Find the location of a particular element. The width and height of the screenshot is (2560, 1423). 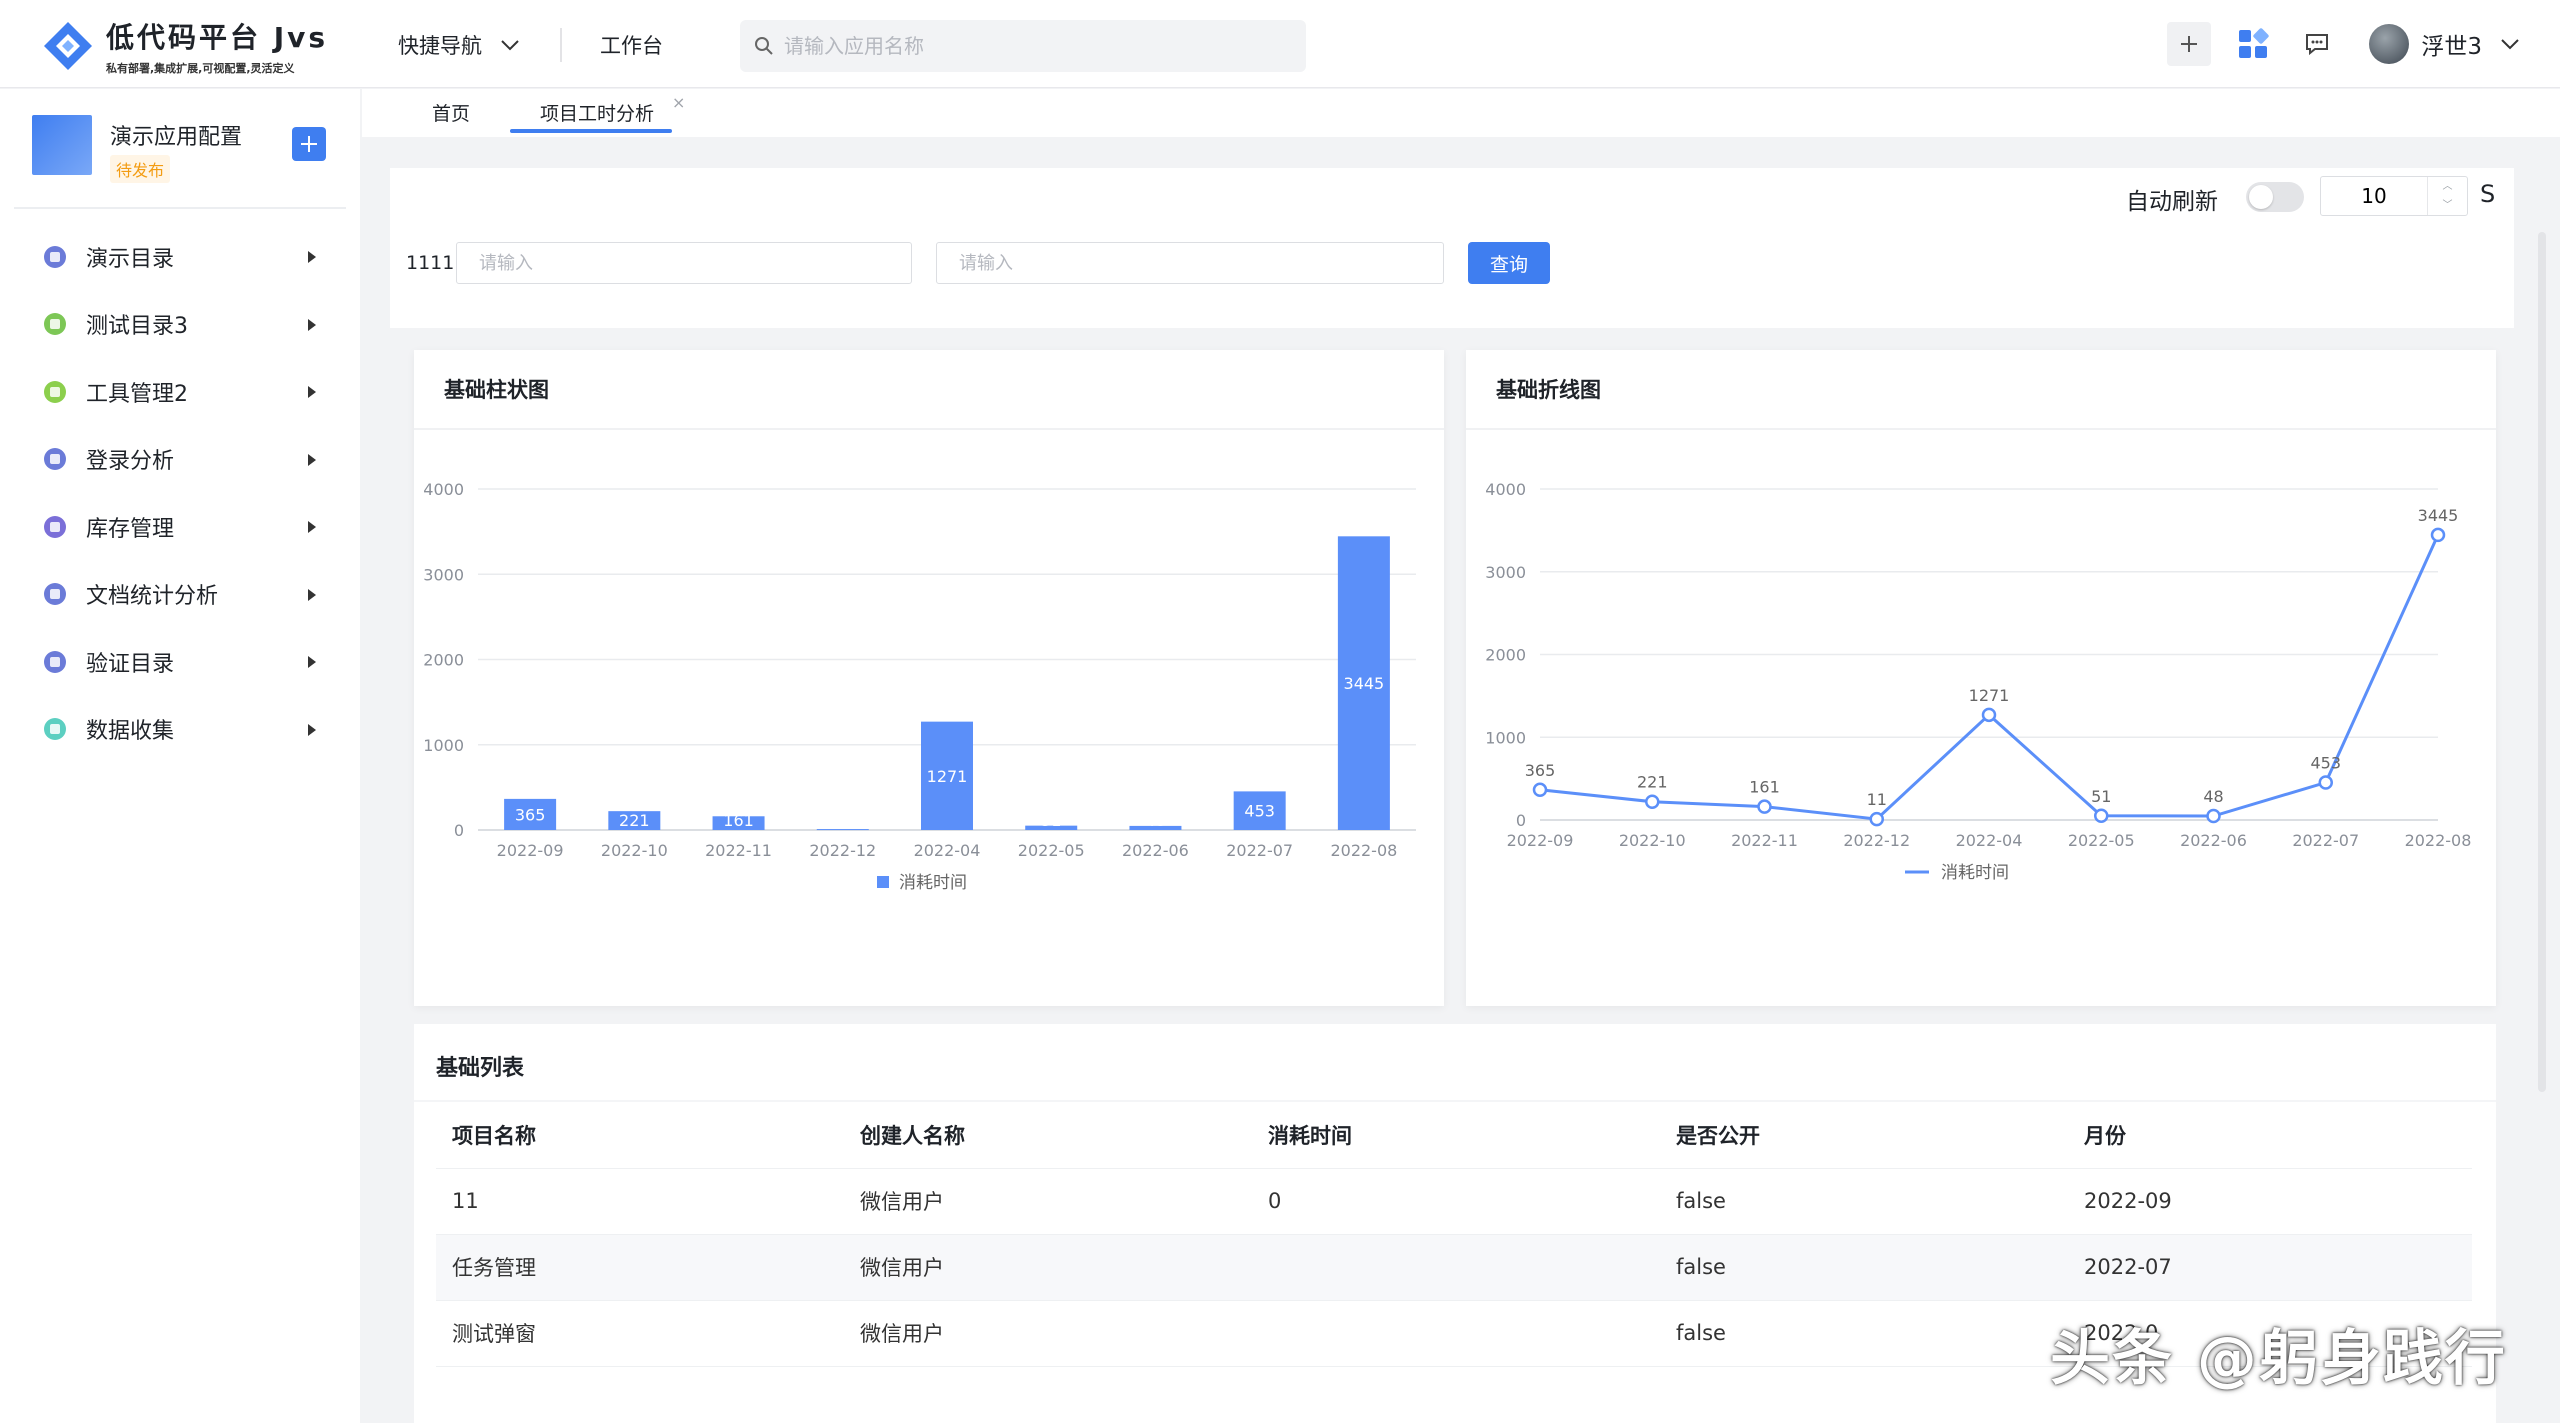

nav-divider is located at coordinates (561, 45).